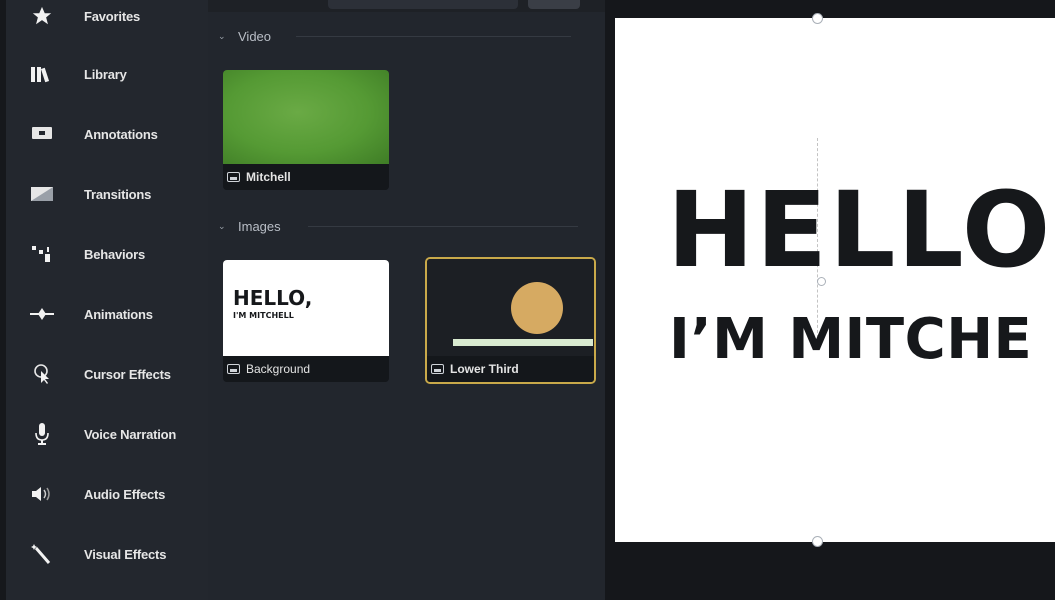  I want to click on section-title: Video, so click(255, 36).